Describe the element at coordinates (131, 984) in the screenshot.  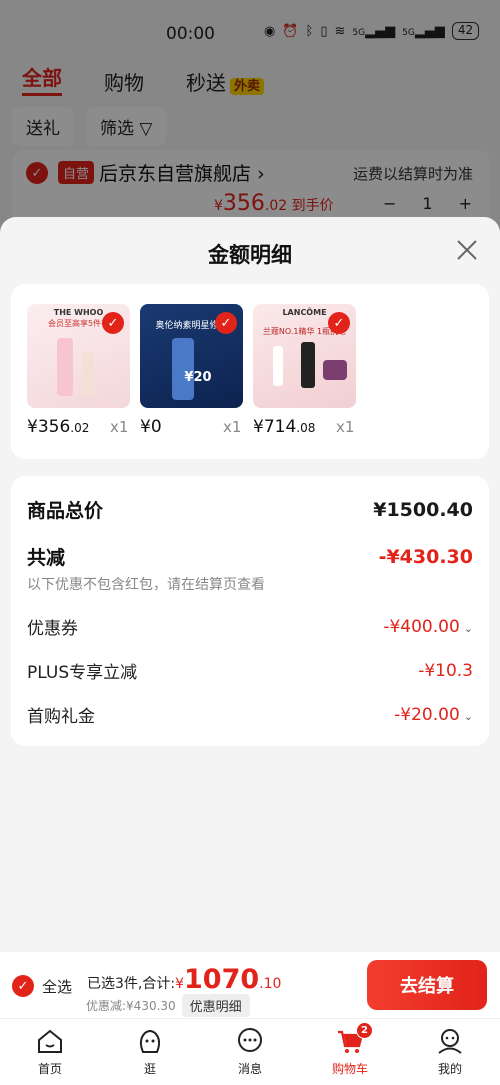
I see `selected-count: 已选3件,合计:` at that location.